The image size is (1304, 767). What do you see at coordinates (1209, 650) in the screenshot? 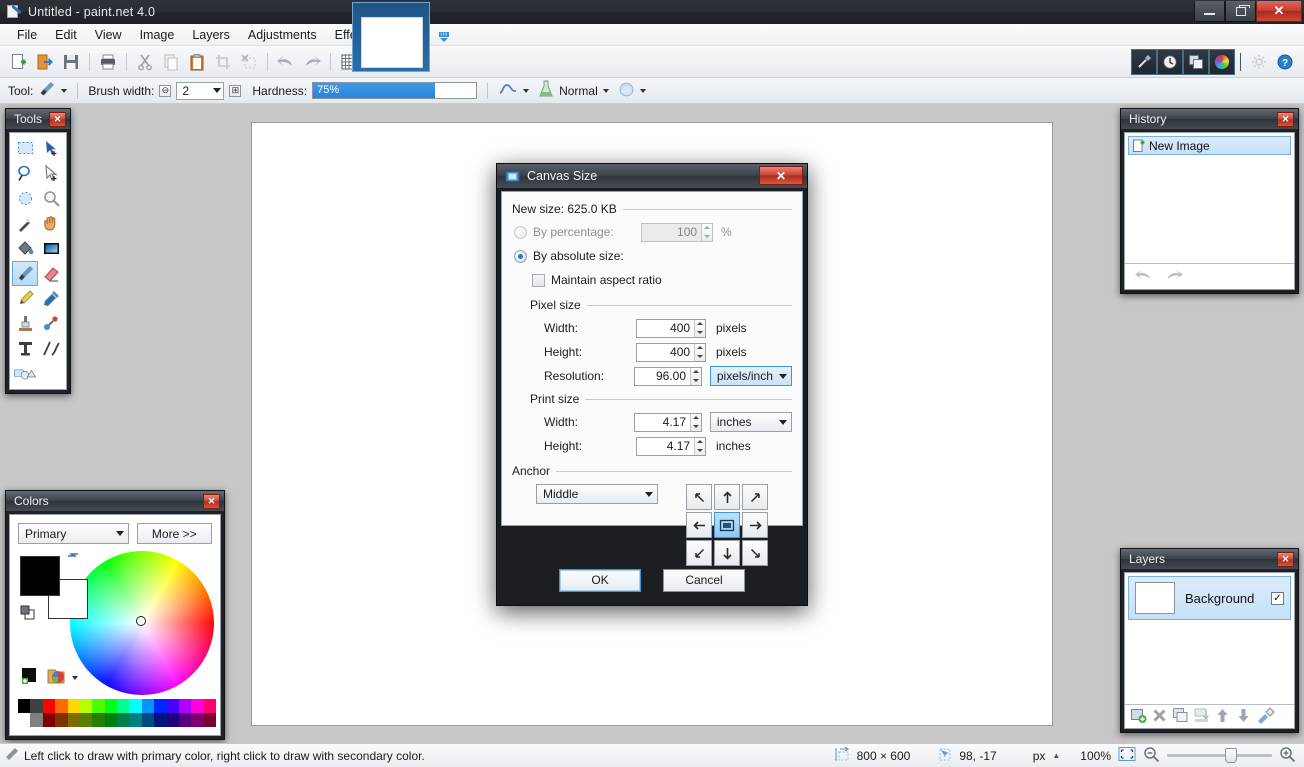
I see `layers-list: Background ✓` at bounding box center [1209, 650].